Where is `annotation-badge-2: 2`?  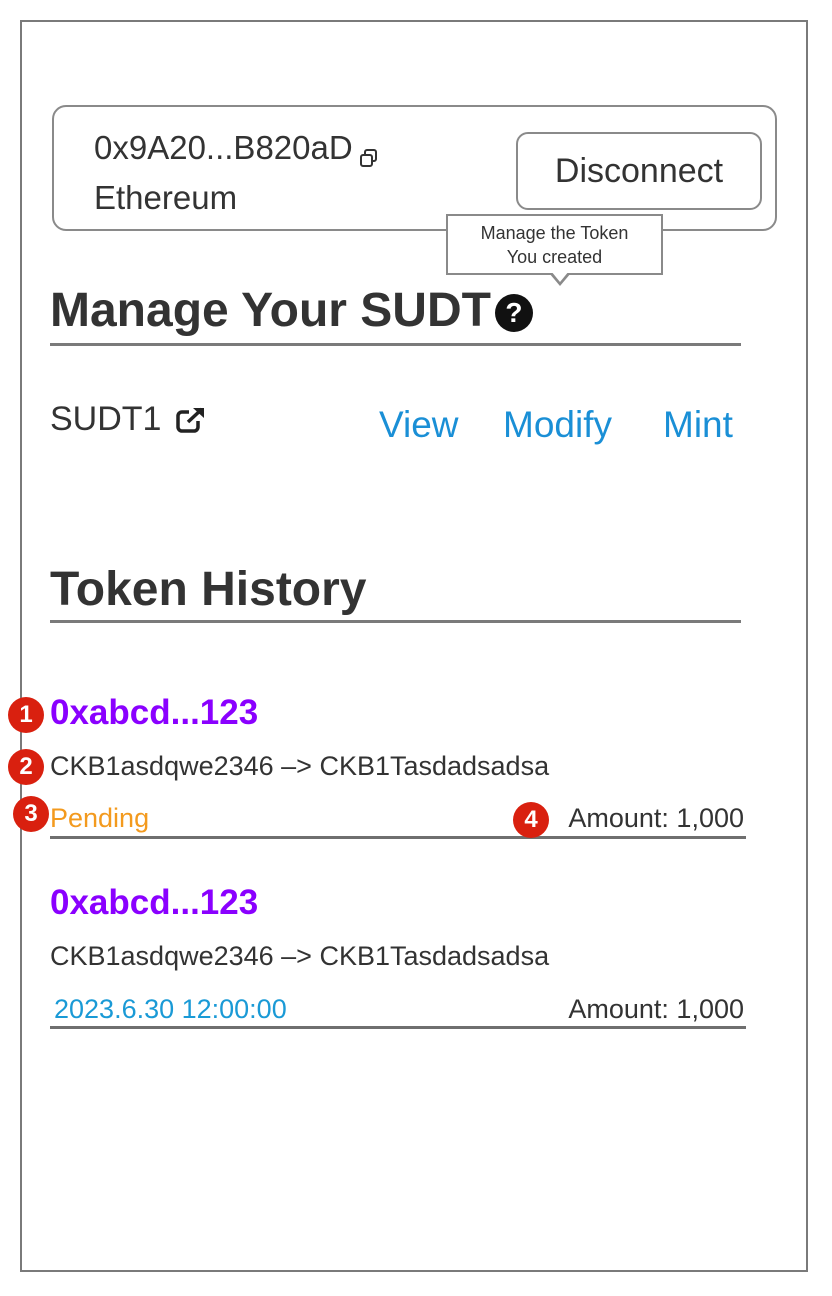
annotation-badge-2: 2 is located at coordinates (26, 767).